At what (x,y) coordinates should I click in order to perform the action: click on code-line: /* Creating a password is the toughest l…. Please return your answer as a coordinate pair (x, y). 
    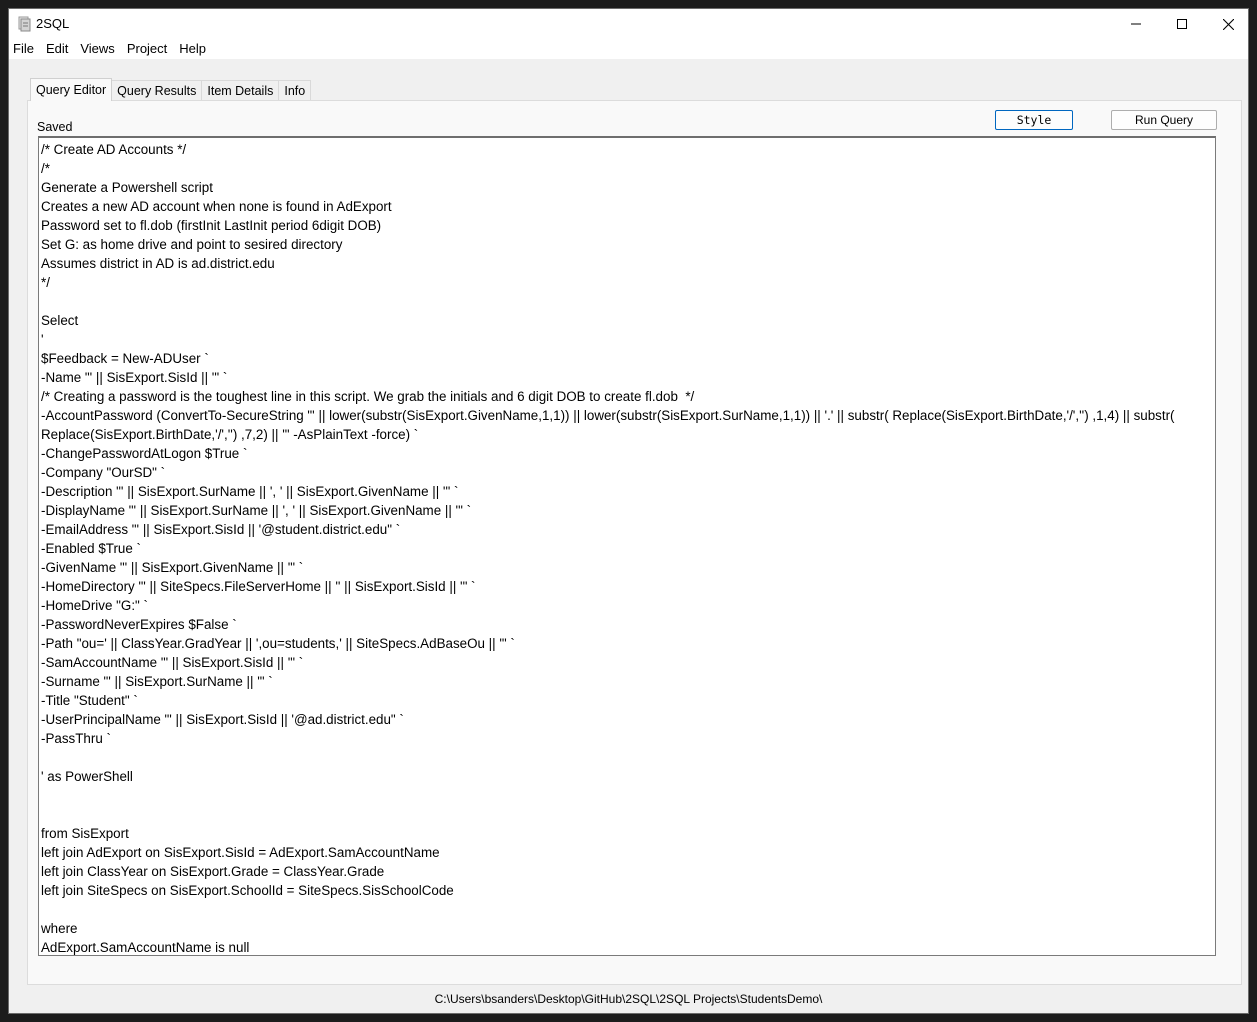
    Looking at the image, I should click on (368, 396).